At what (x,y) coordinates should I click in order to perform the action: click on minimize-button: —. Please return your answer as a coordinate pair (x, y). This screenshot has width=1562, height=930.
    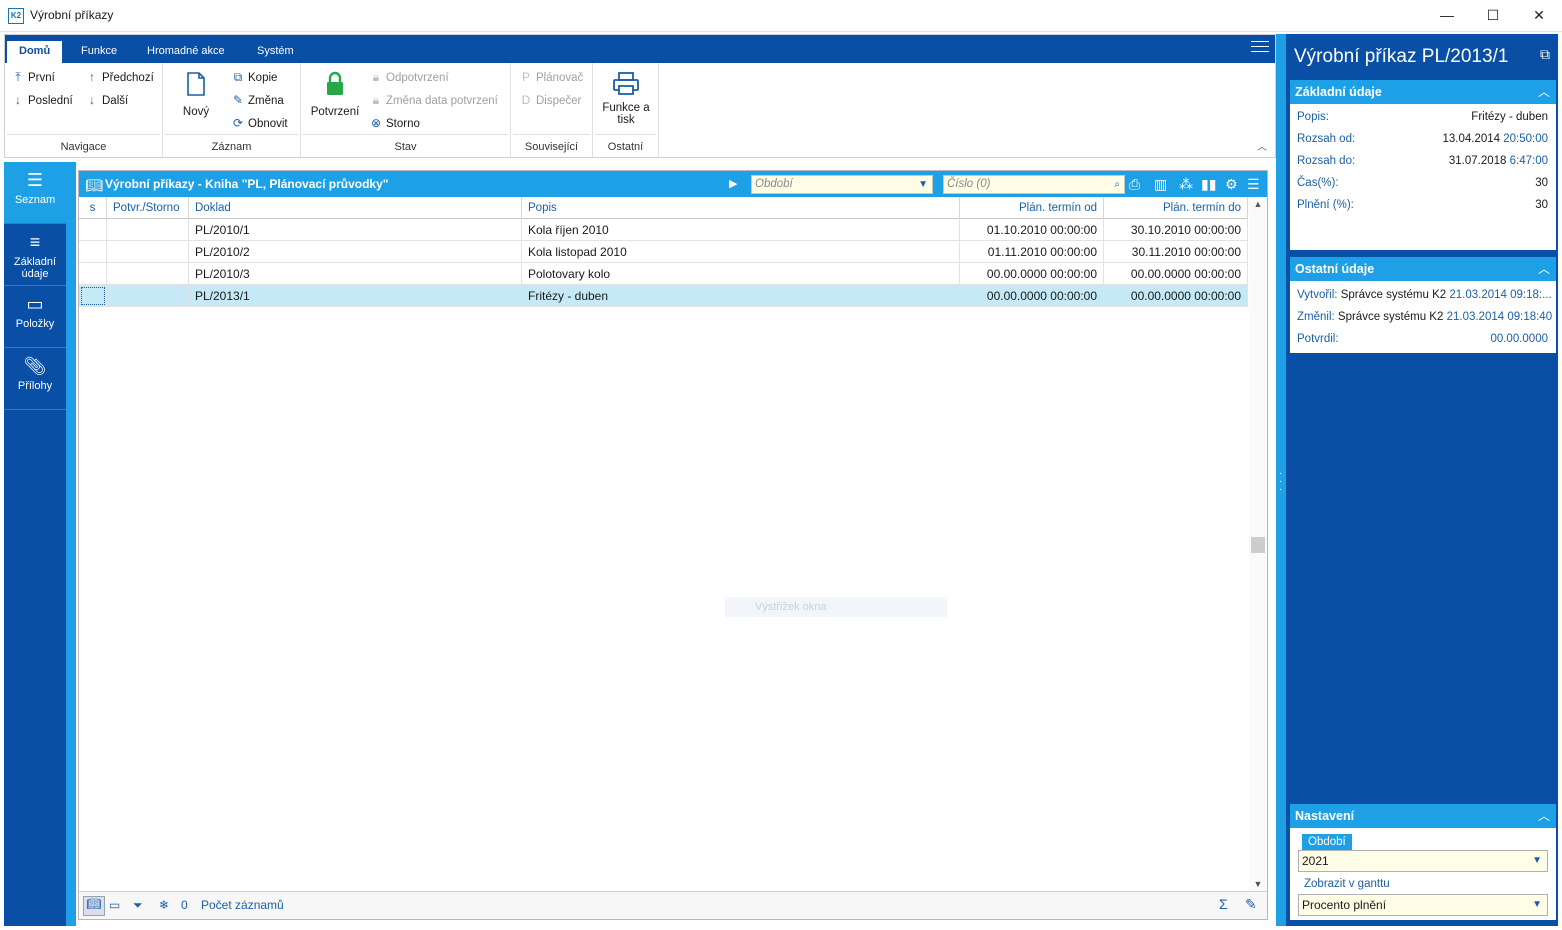
    Looking at the image, I should click on (1447, 15).